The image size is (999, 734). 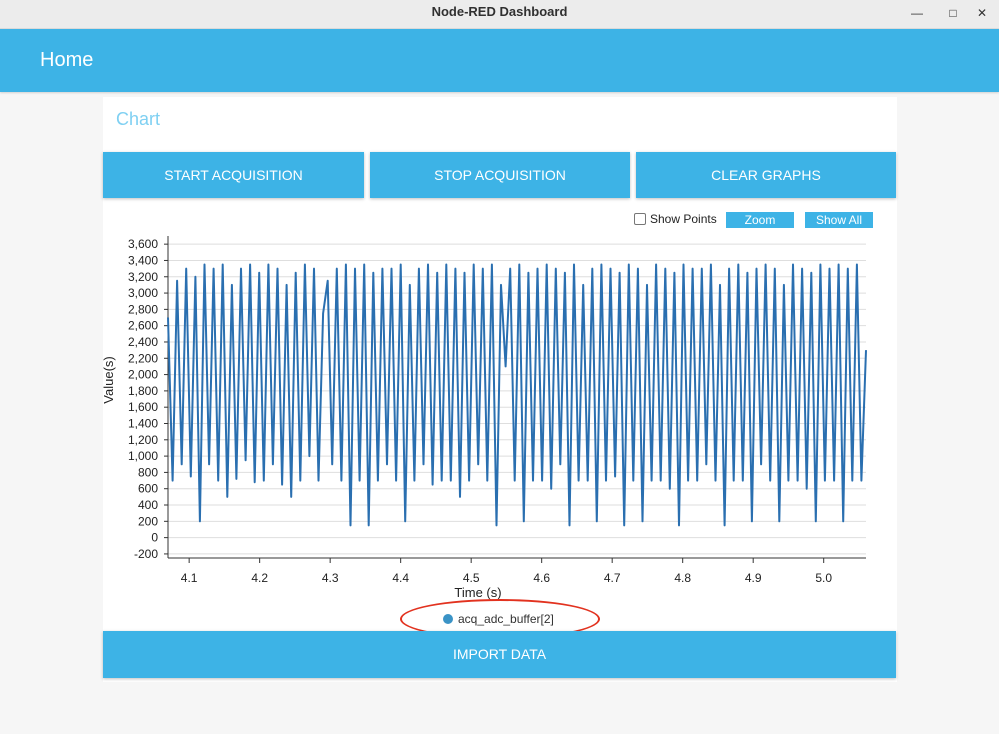 What do you see at coordinates (233, 175) in the screenshot?
I see `start-acquisition-button: START ACQUISITION` at bounding box center [233, 175].